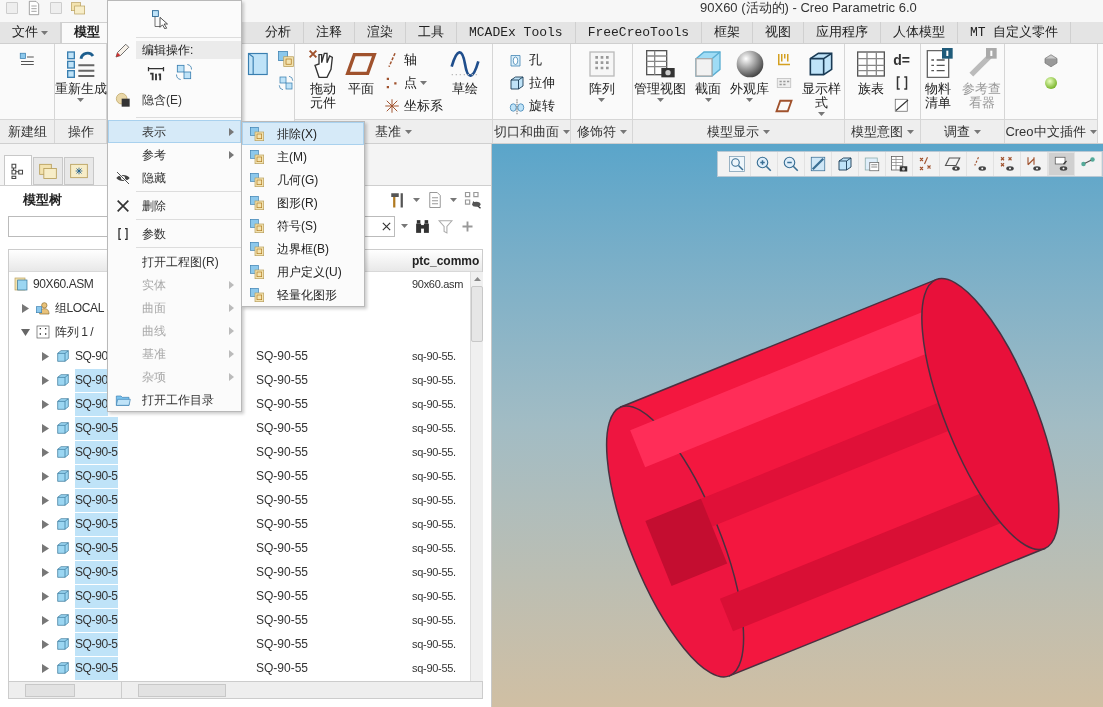 The width and height of the screenshot is (1103, 707). I want to click on table-cell: sq-90-55., so click(434, 380).